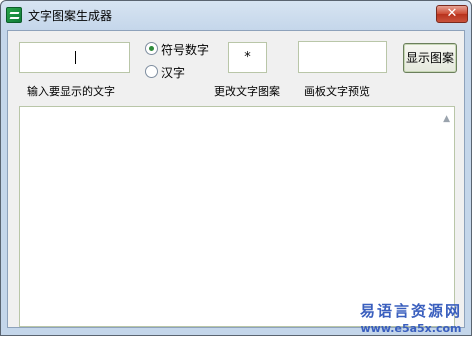  Describe the element at coordinates (411, 311) in the screenshot. I see `watermark-title: 易语言资源网` at that location.